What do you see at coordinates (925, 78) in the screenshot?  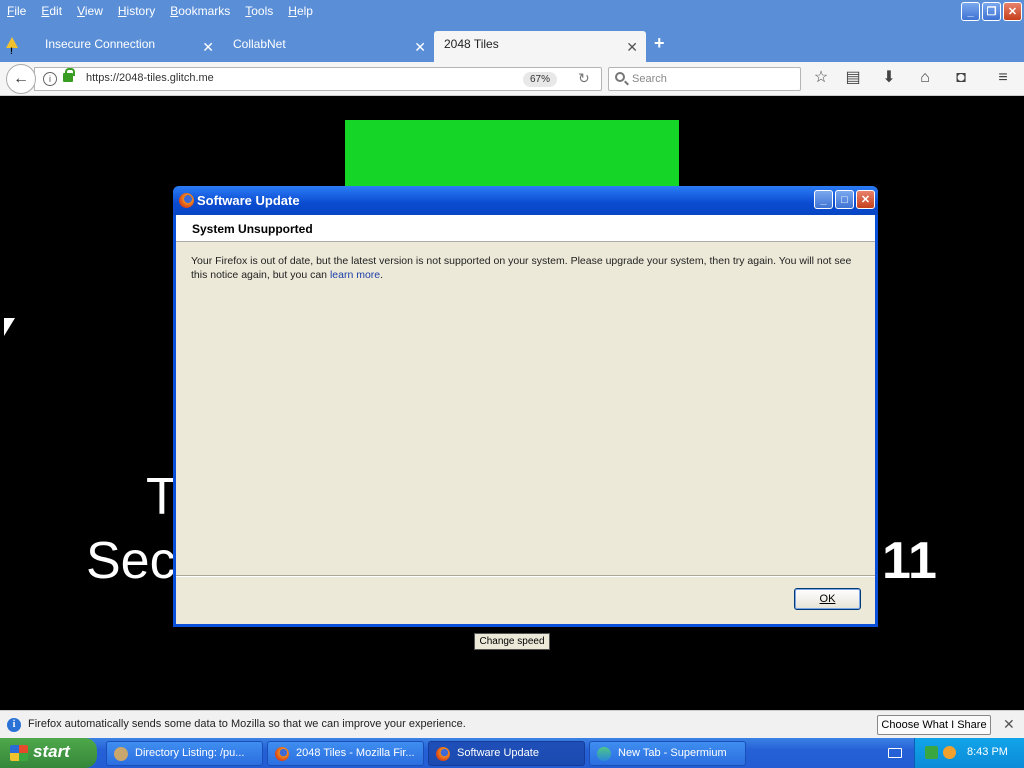 I see `home-icon: ⌂` at bounding box center [925, 78].